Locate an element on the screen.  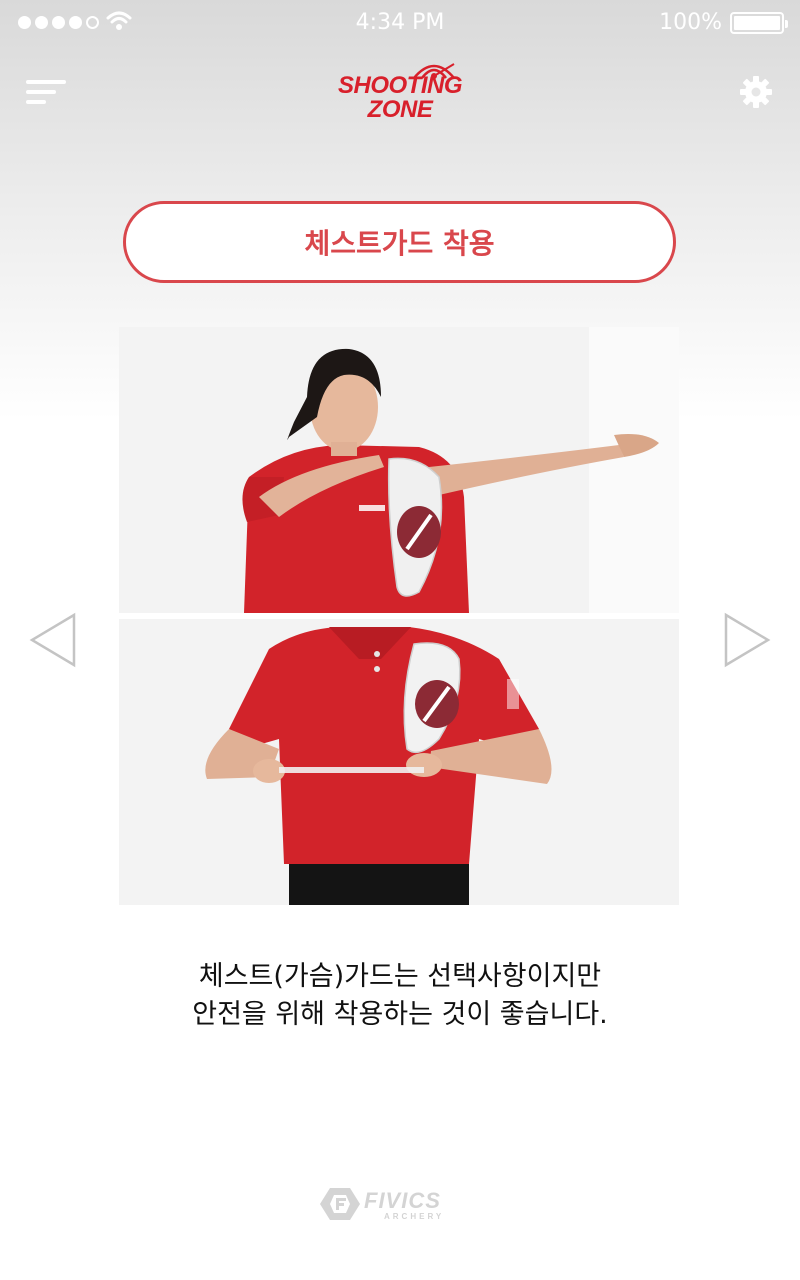
gear-icon is located at coordinates (756, 92).